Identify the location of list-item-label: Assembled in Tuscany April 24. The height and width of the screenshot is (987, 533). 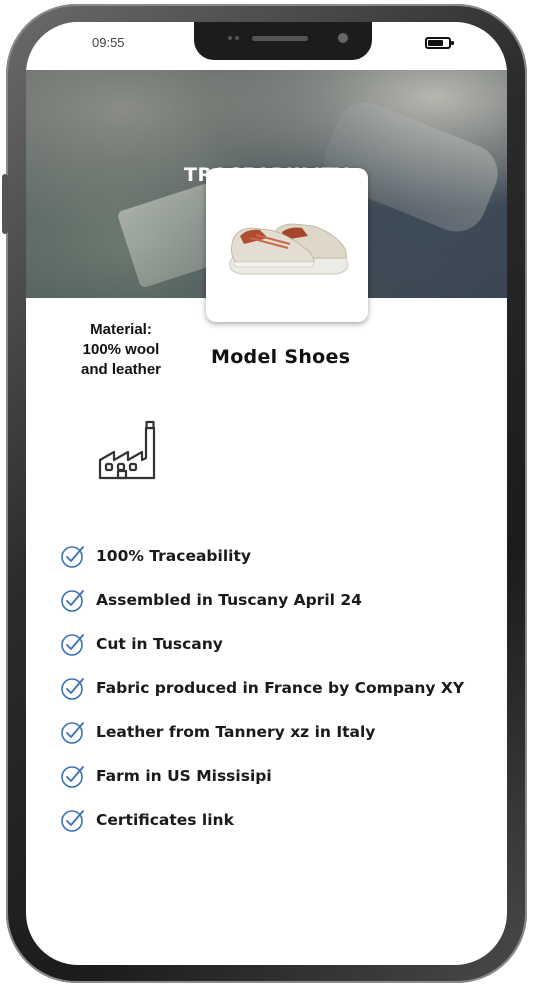
(229, 600).